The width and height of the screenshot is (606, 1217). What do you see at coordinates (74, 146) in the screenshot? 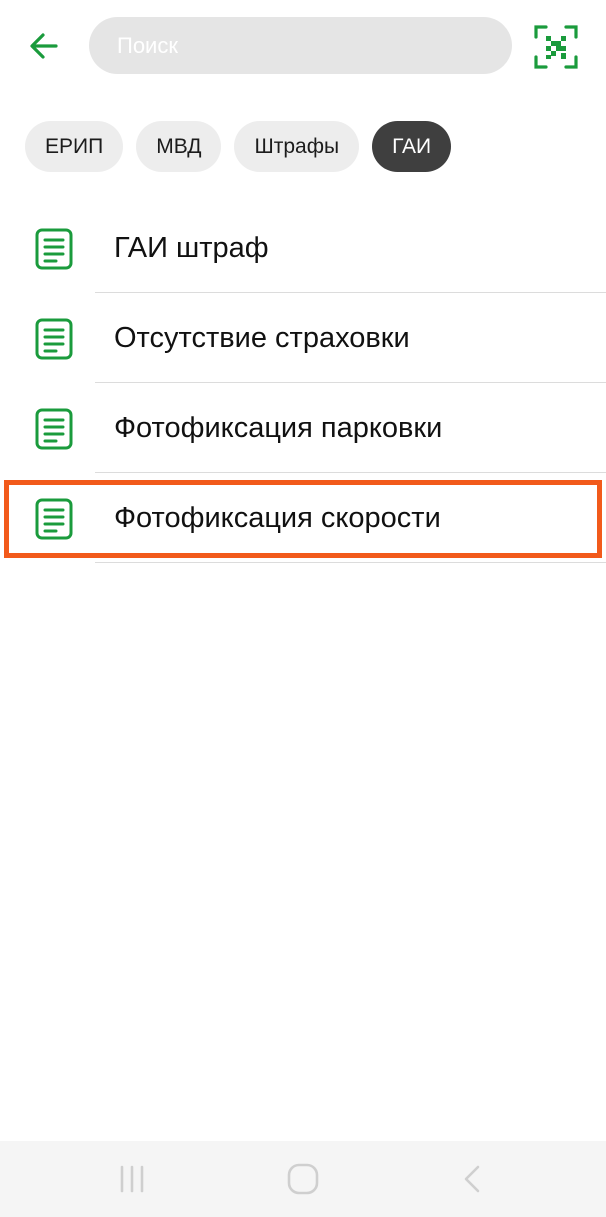
I see `chip-erip: ЕРИП` at bounding box center [74, 146].